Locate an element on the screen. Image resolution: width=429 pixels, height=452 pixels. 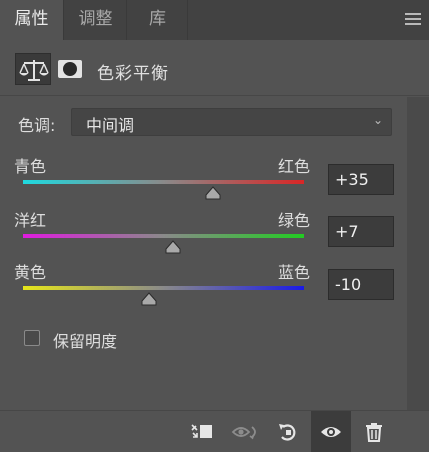
slider-cyan-red: 青色 红色 is located at coordinates (164, 178).